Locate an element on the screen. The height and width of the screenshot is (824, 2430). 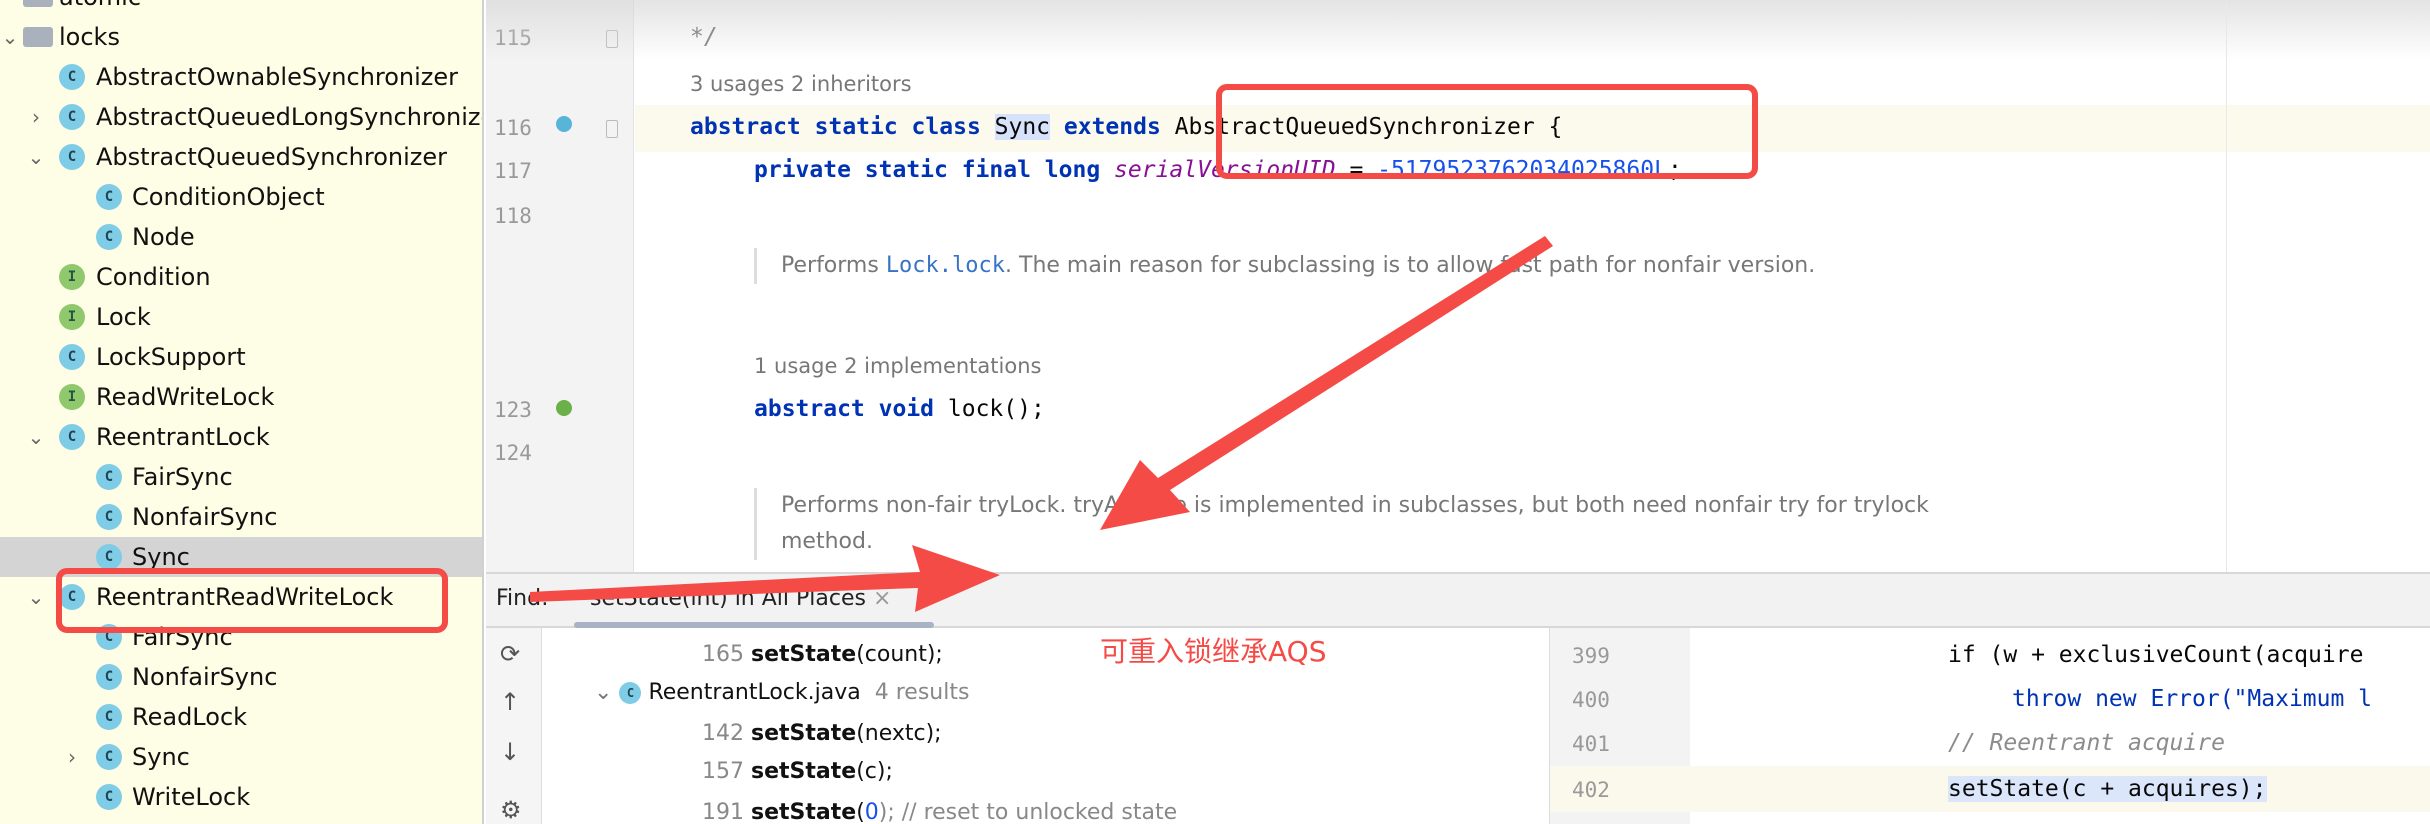
annotation-text: 可重入锁继承AQS is located at coordinates (1213, 651).